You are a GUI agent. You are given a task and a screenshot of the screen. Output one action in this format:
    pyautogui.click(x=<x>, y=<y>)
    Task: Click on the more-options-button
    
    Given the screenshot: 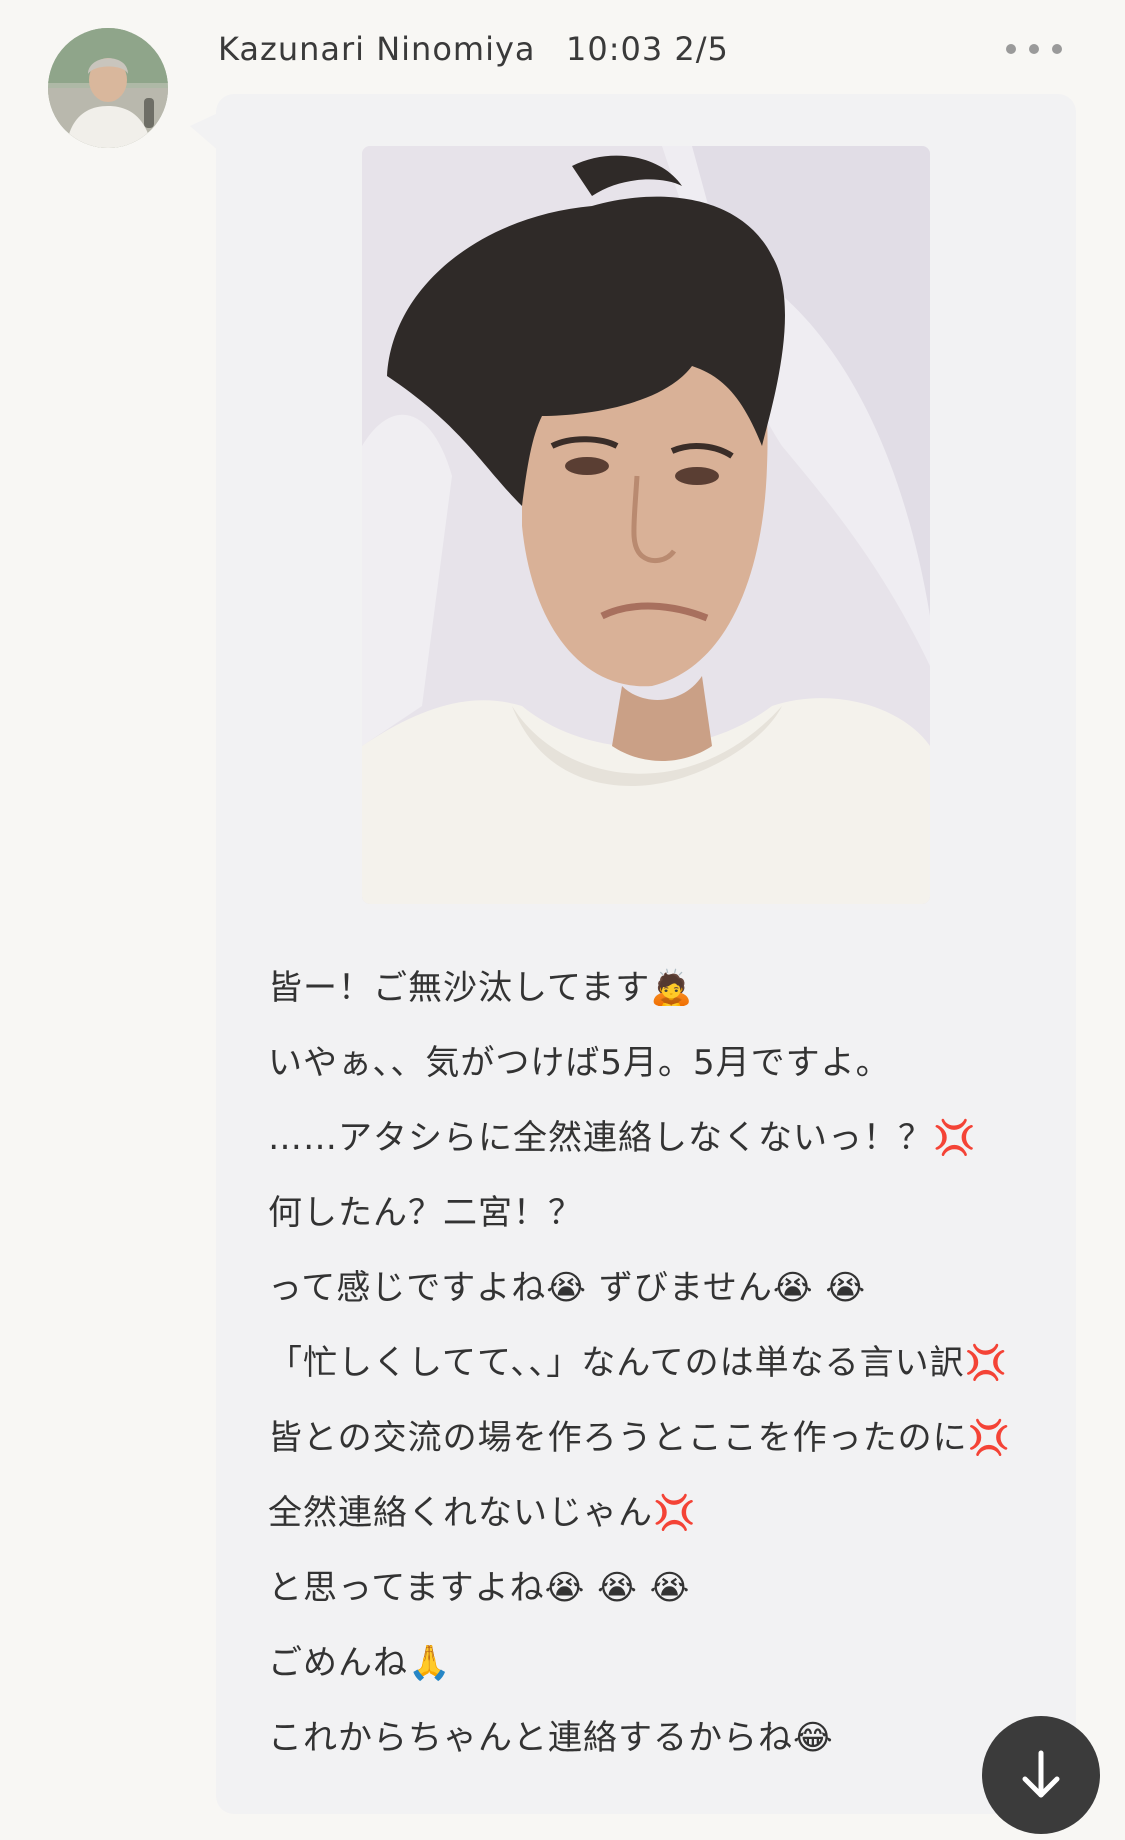 What is the action you would take?
    pyautogui.click(x=1034, y=49)
    